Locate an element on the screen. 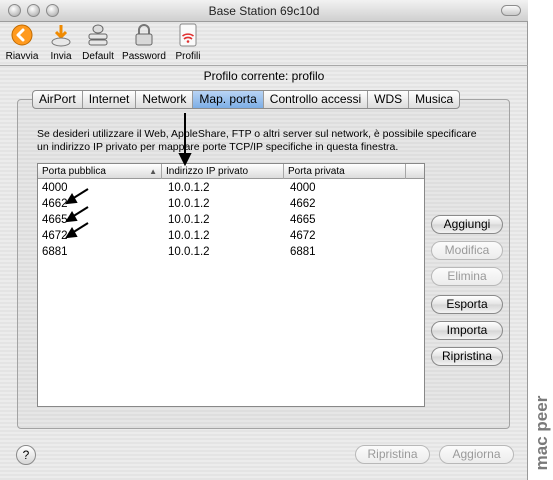 The width and height of the screenshot is (553, 480). toolbar-divider is located at coordinates (264, 65).